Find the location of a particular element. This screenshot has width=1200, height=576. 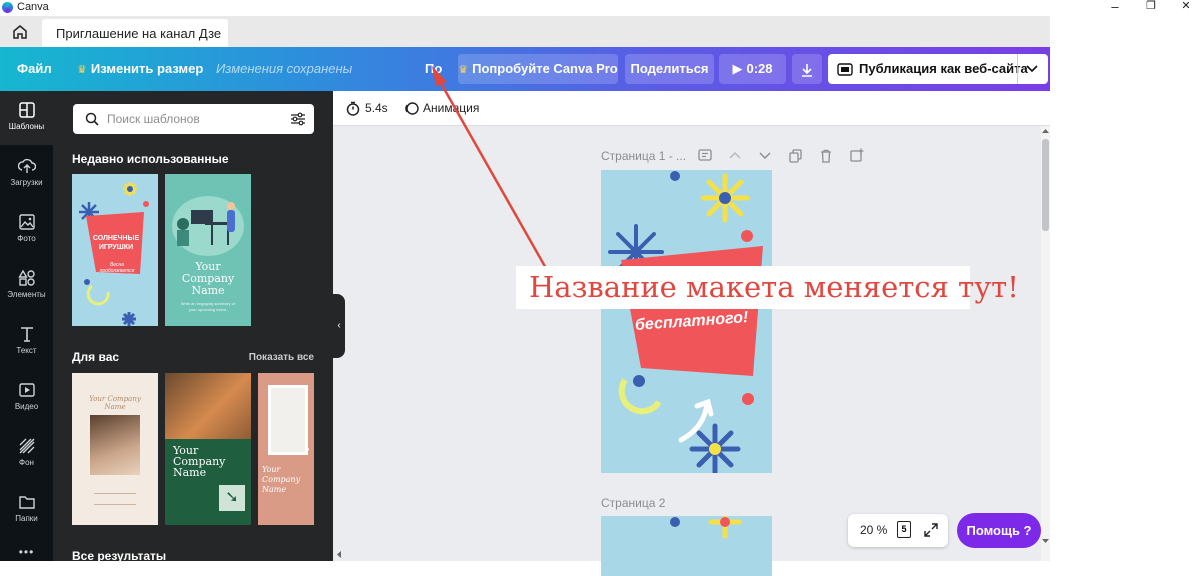

for-you-template-card: Your Company Name is located at coordinates (115, 449).